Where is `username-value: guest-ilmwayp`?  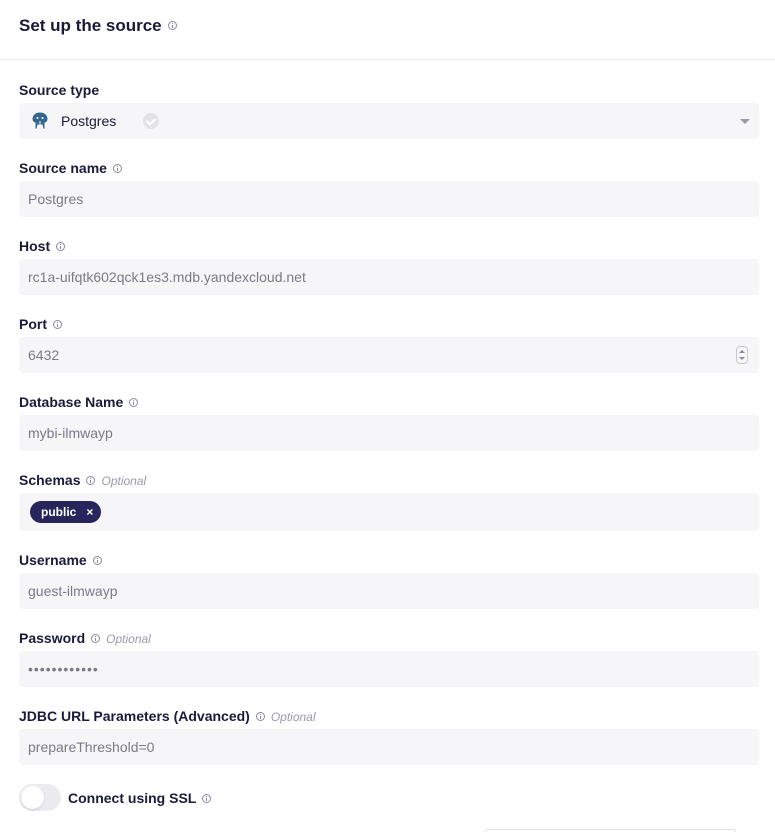 username-value: guest-ilmwayp is located at coordinates (73, 591).